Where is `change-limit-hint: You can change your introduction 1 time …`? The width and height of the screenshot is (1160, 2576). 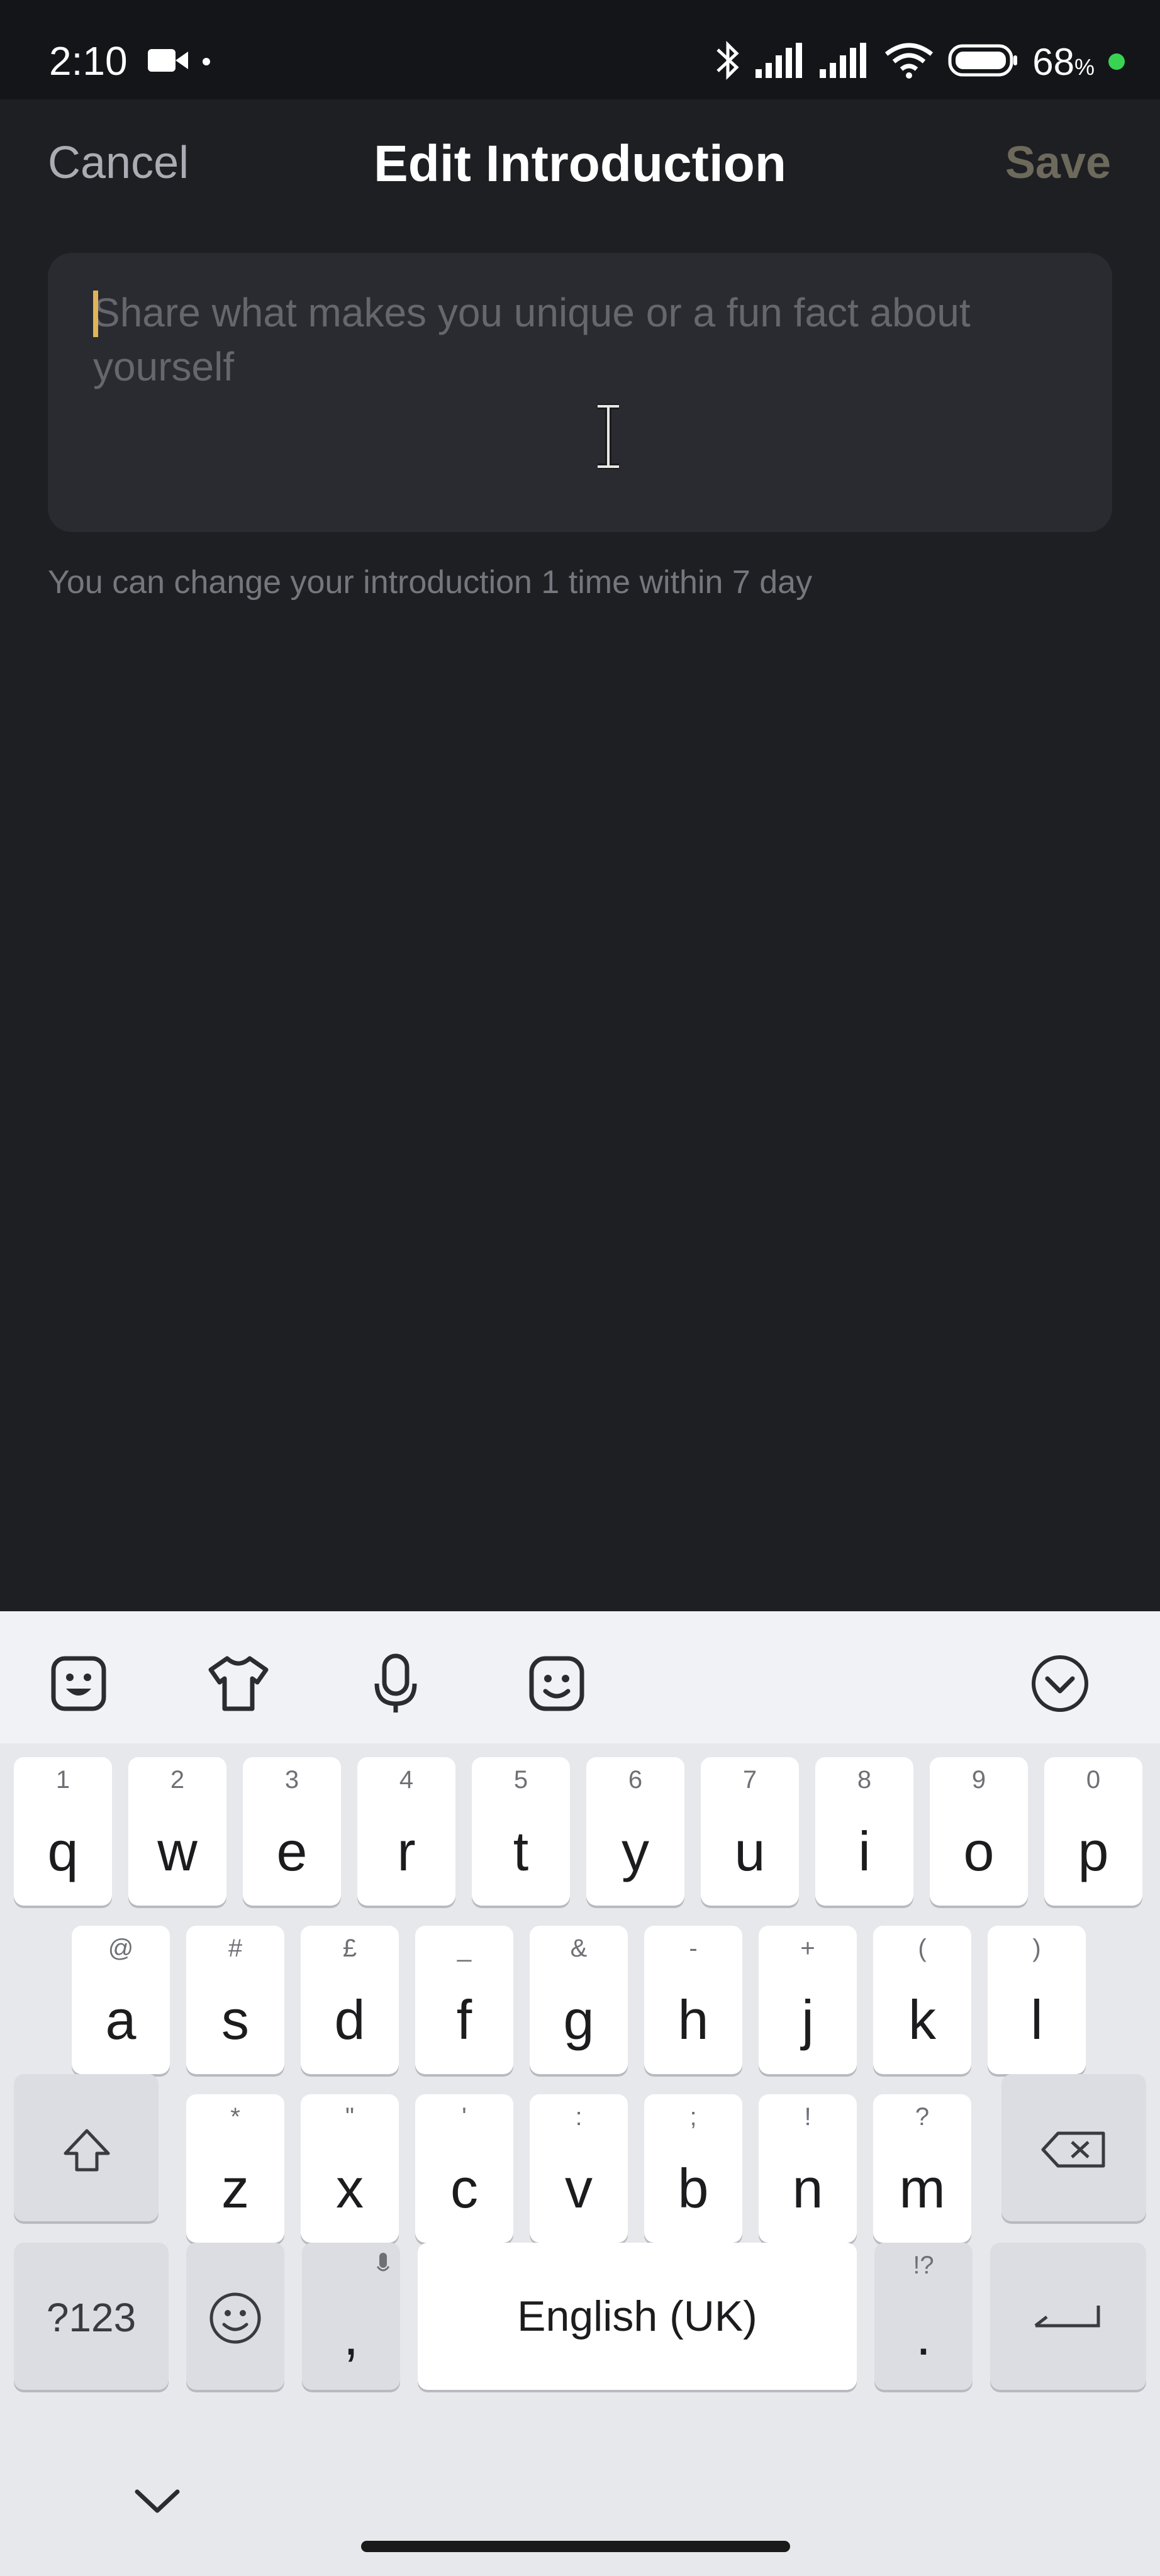 change-limit-hint: You can change your introduction 1 time … is located at coordinates (431, 582).